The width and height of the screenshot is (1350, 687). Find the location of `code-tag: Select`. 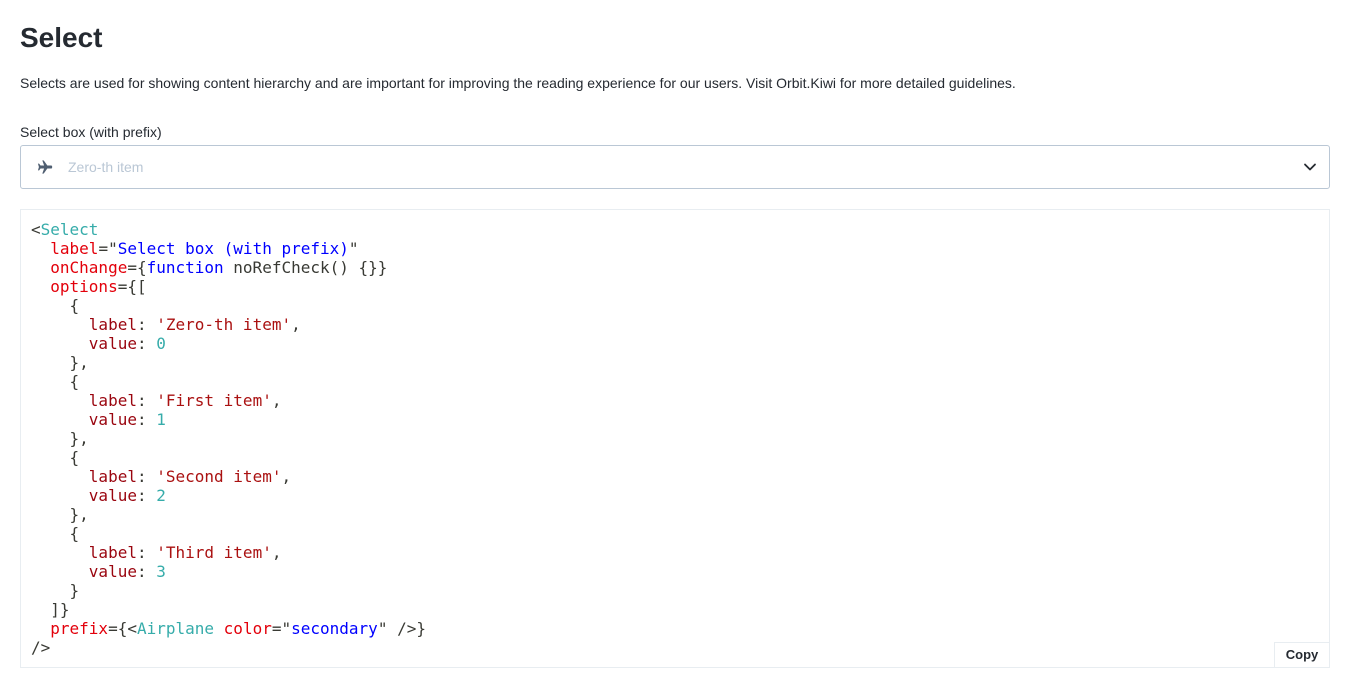

code-tag: Select is located at coordinates (69, 229).